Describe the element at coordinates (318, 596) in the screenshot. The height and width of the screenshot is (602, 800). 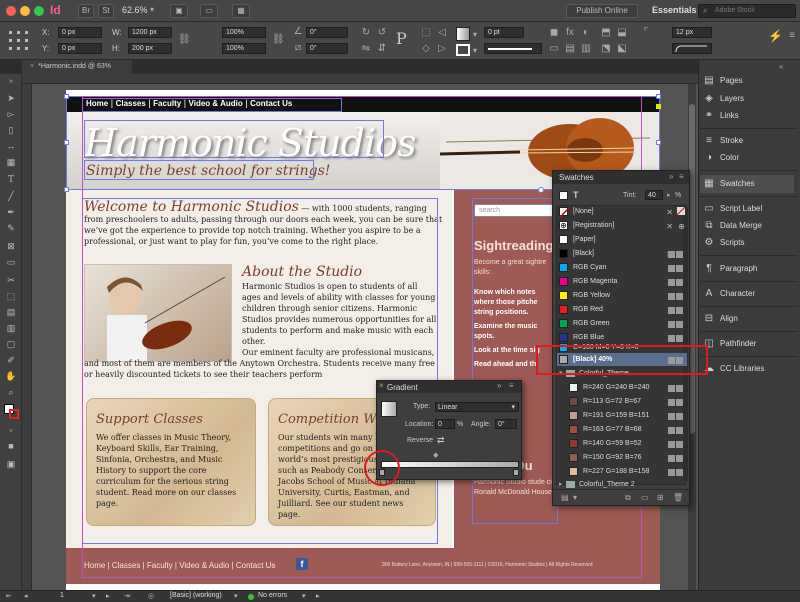
I see `open-document-icon: ▸` at that location.